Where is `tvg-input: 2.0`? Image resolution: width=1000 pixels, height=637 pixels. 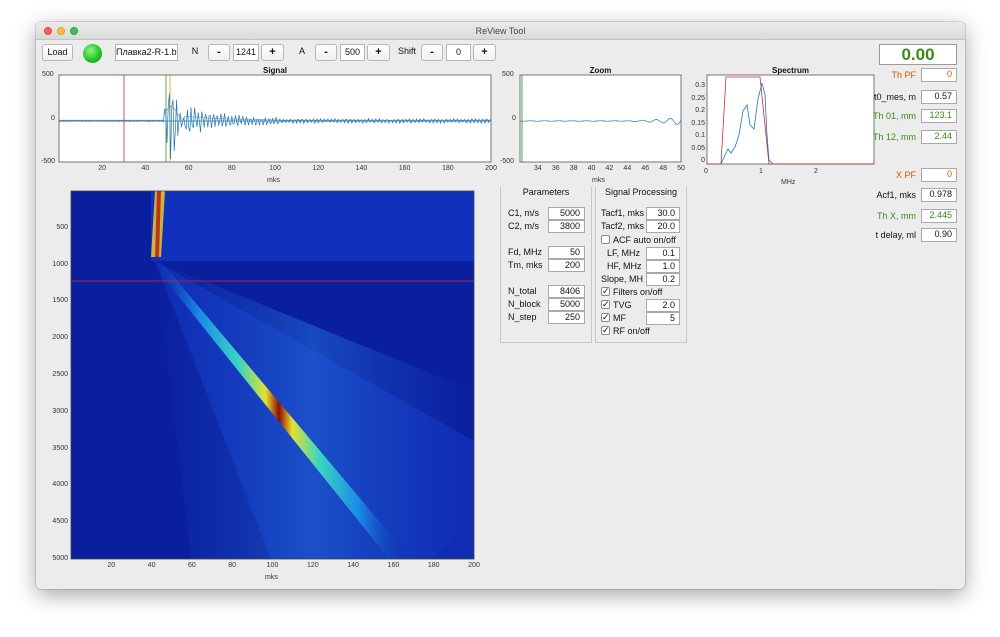 tvg-input: 2.0 is located at coordinates (663, 305).